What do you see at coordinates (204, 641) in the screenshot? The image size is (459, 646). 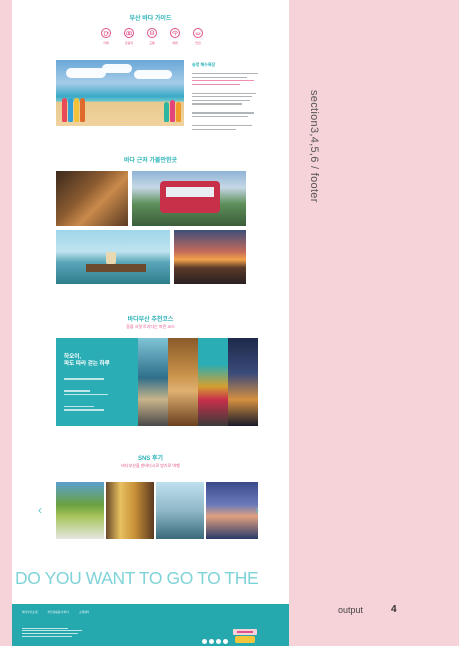 I see `facebook-icon` at bounding box center [204, 641].